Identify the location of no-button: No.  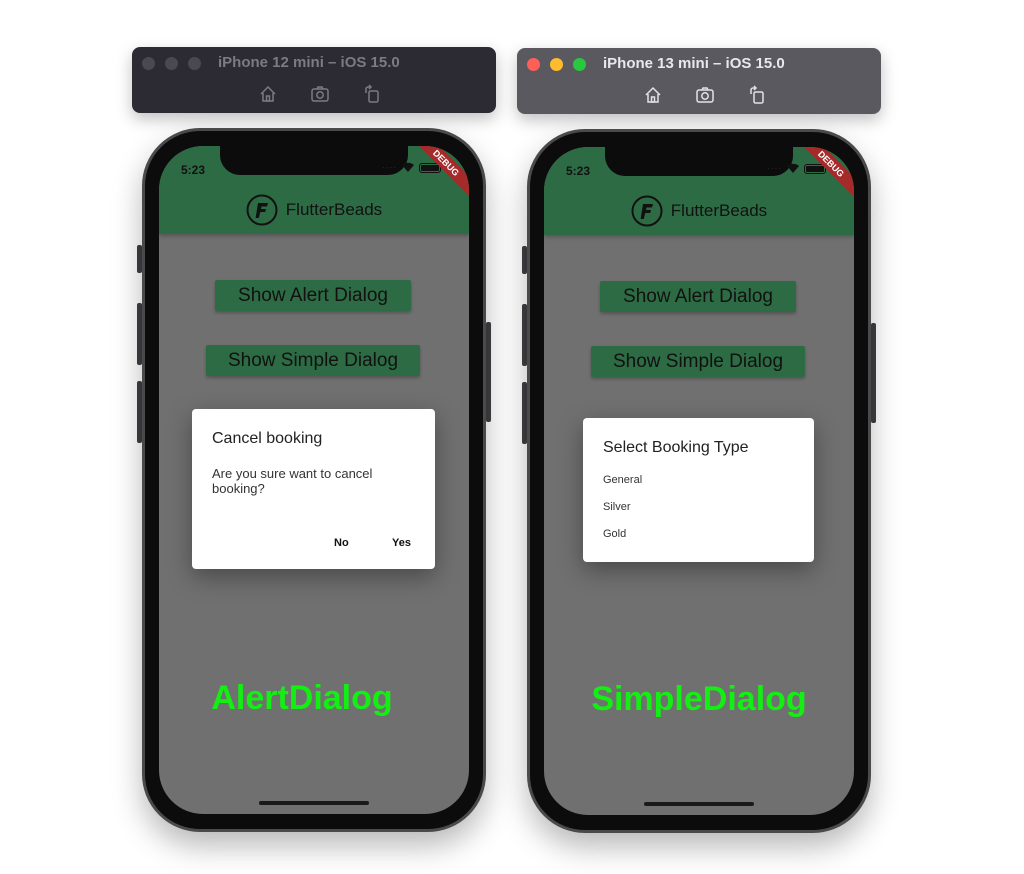
(341, 543).